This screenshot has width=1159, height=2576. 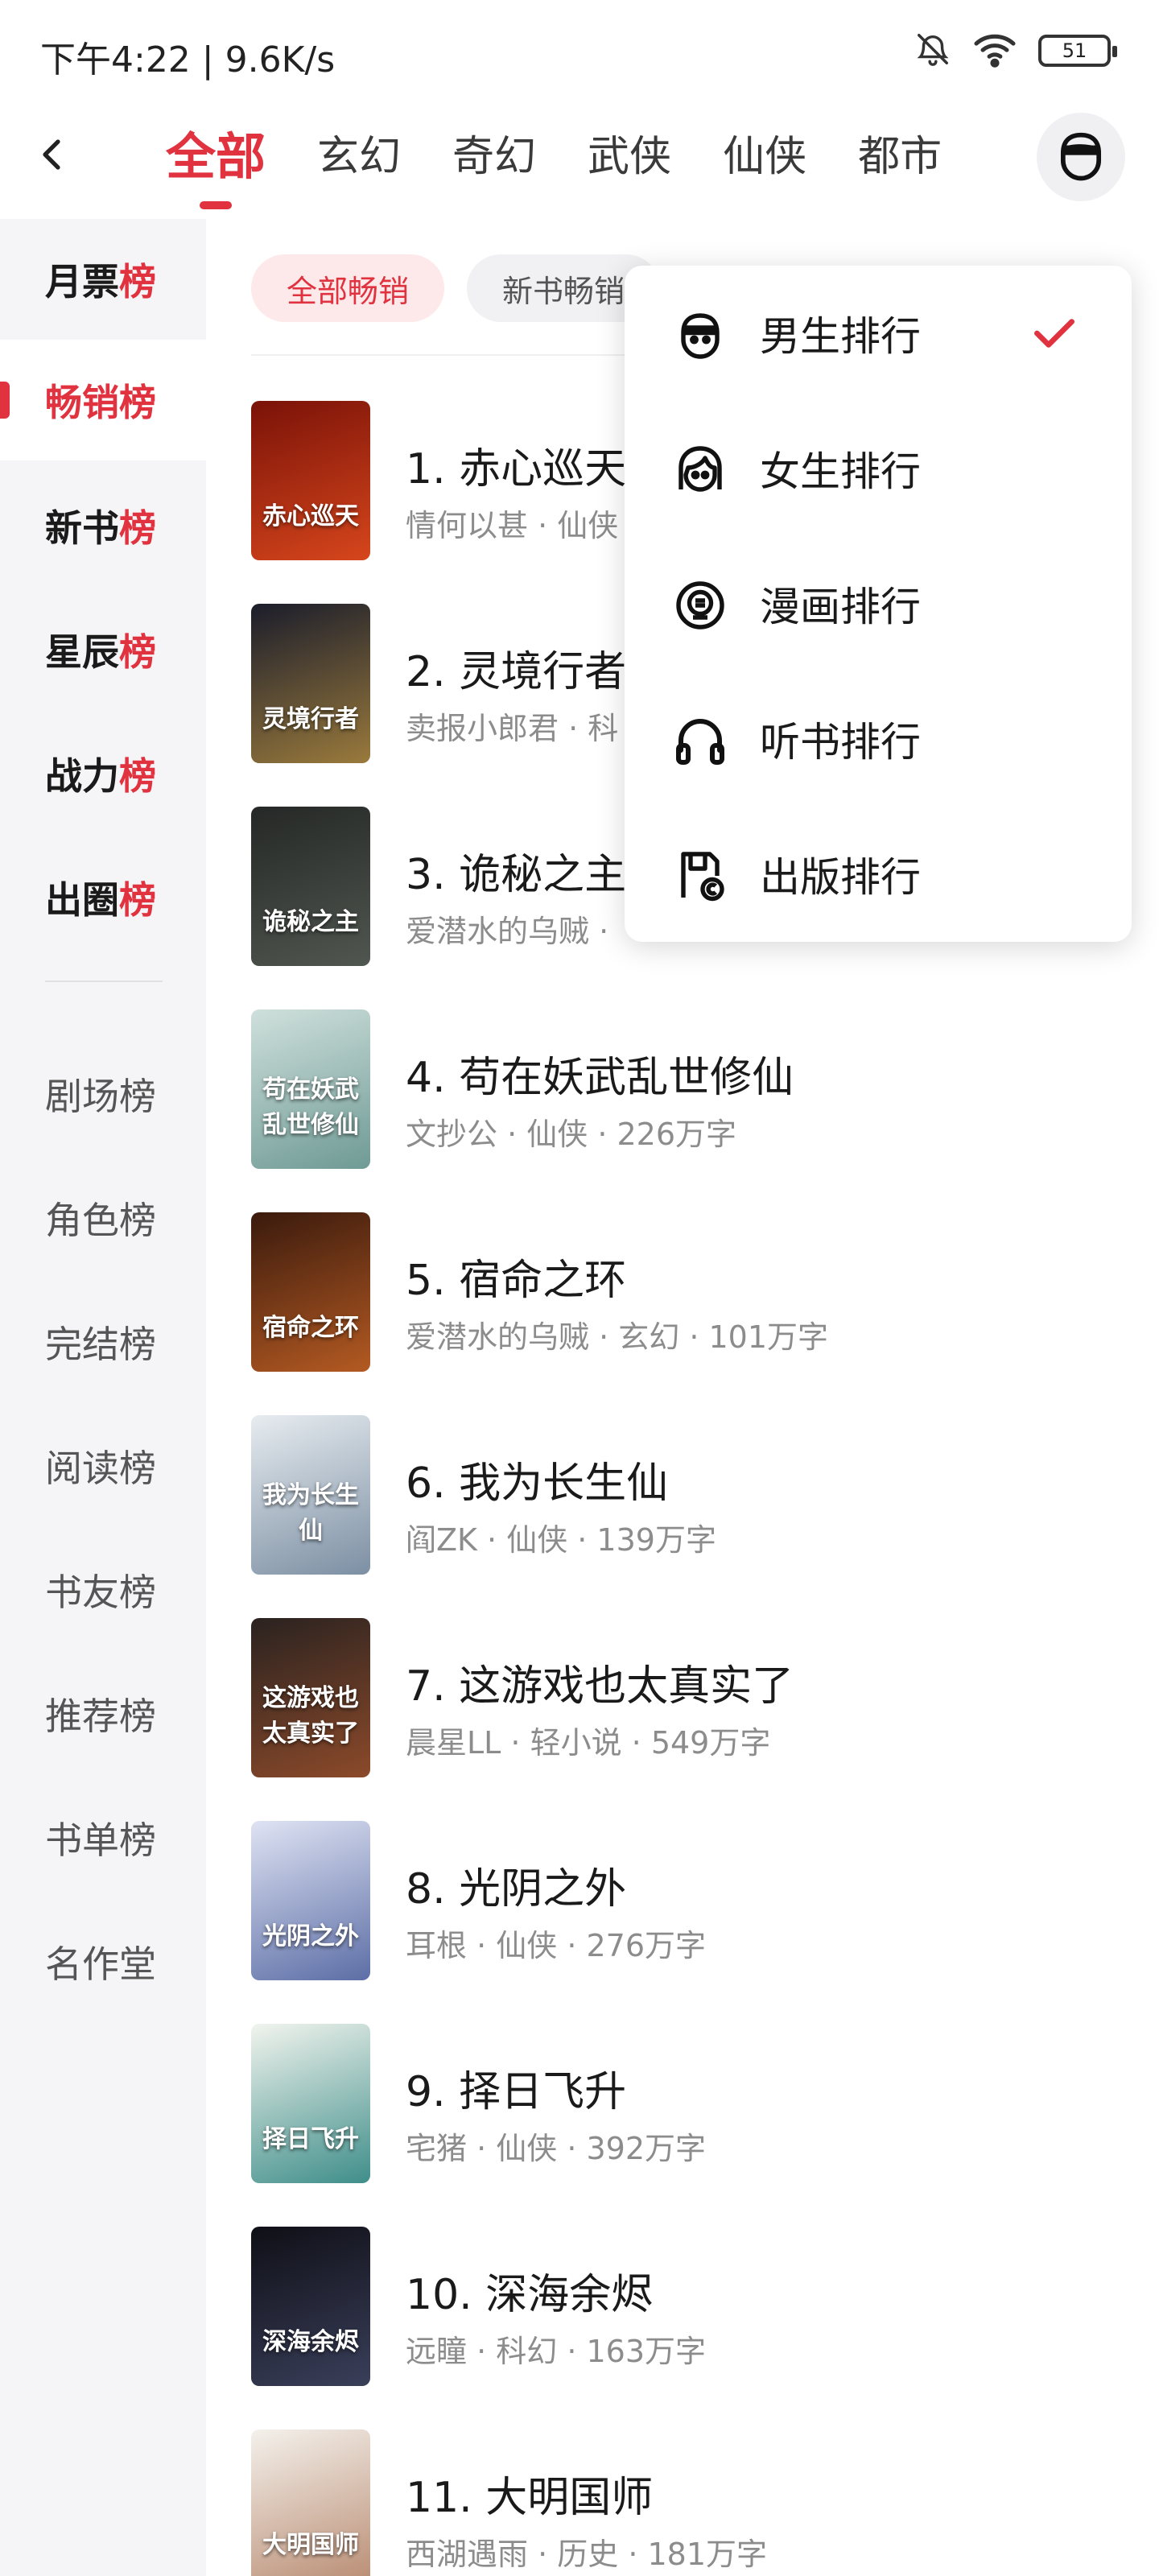 What do you see at coordinates (348, 288) in the screenshot?
I see `filter-chip-all-bestselling: 全部畅销` at bounding box center [348, 288].